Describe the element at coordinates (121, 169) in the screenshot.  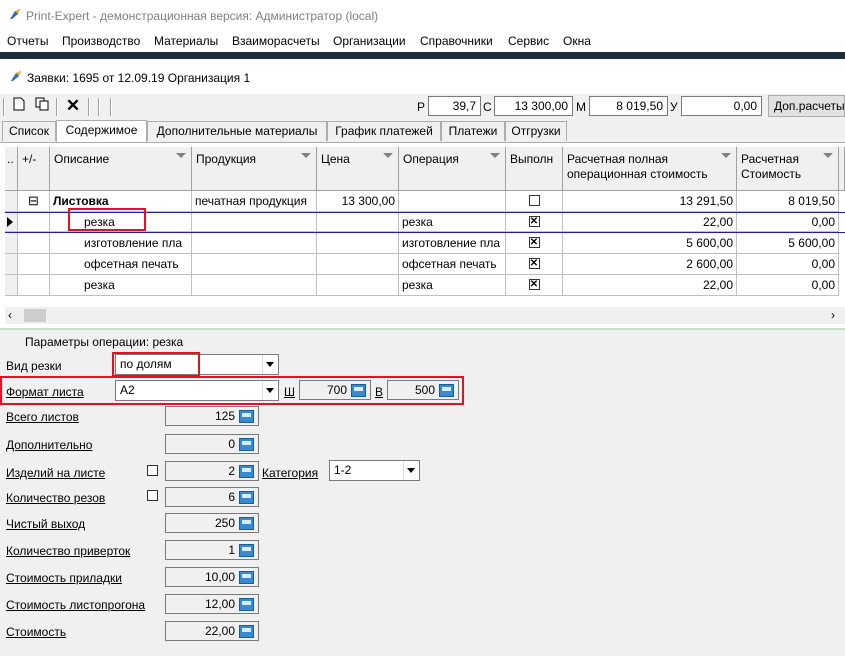
I see `header-description: Описание` at that location.